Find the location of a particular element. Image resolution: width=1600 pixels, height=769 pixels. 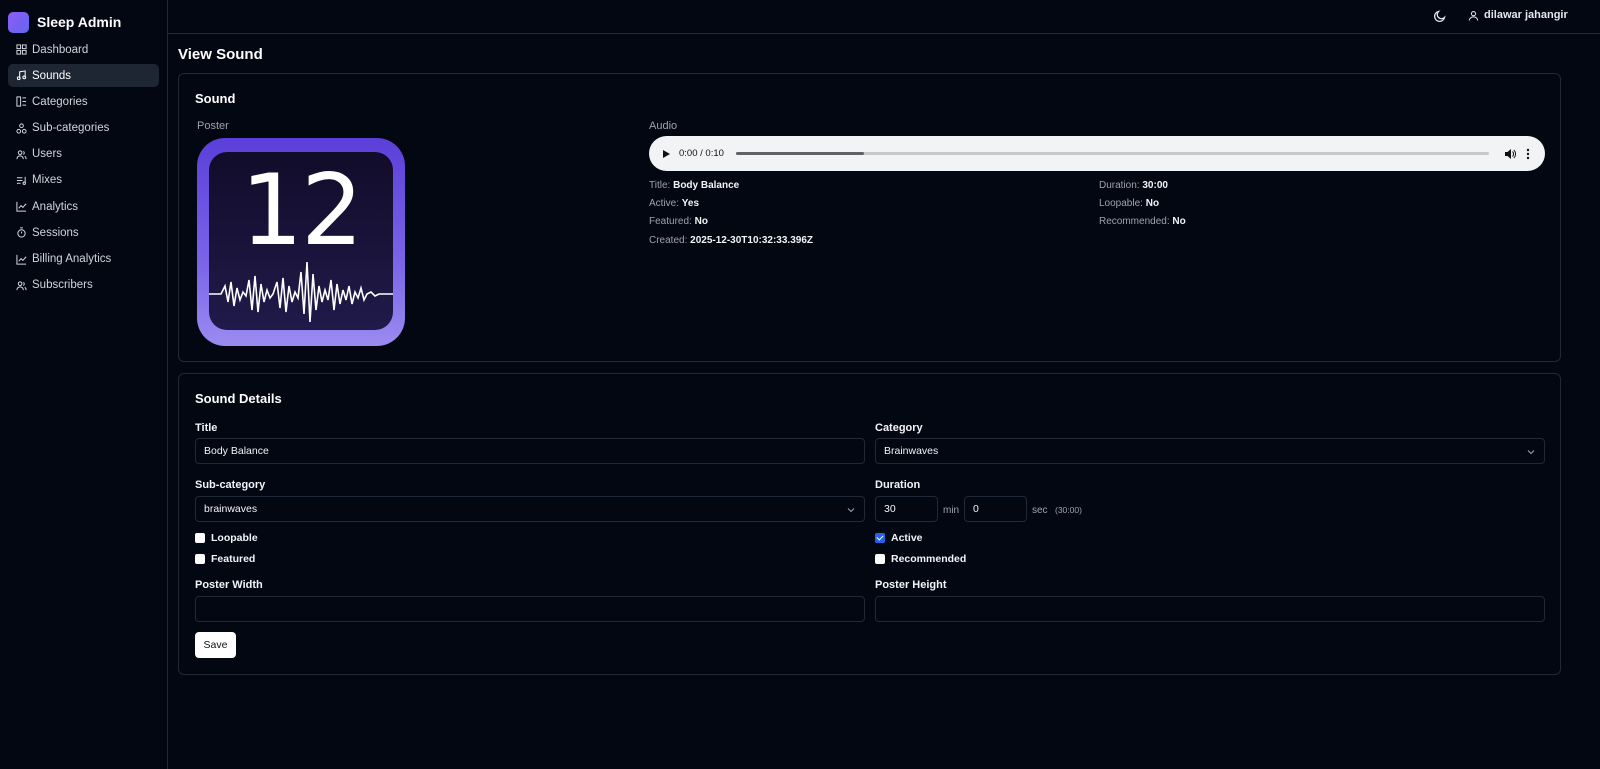

duration-minutes-input: 30 is located at coordinates (906, 509).